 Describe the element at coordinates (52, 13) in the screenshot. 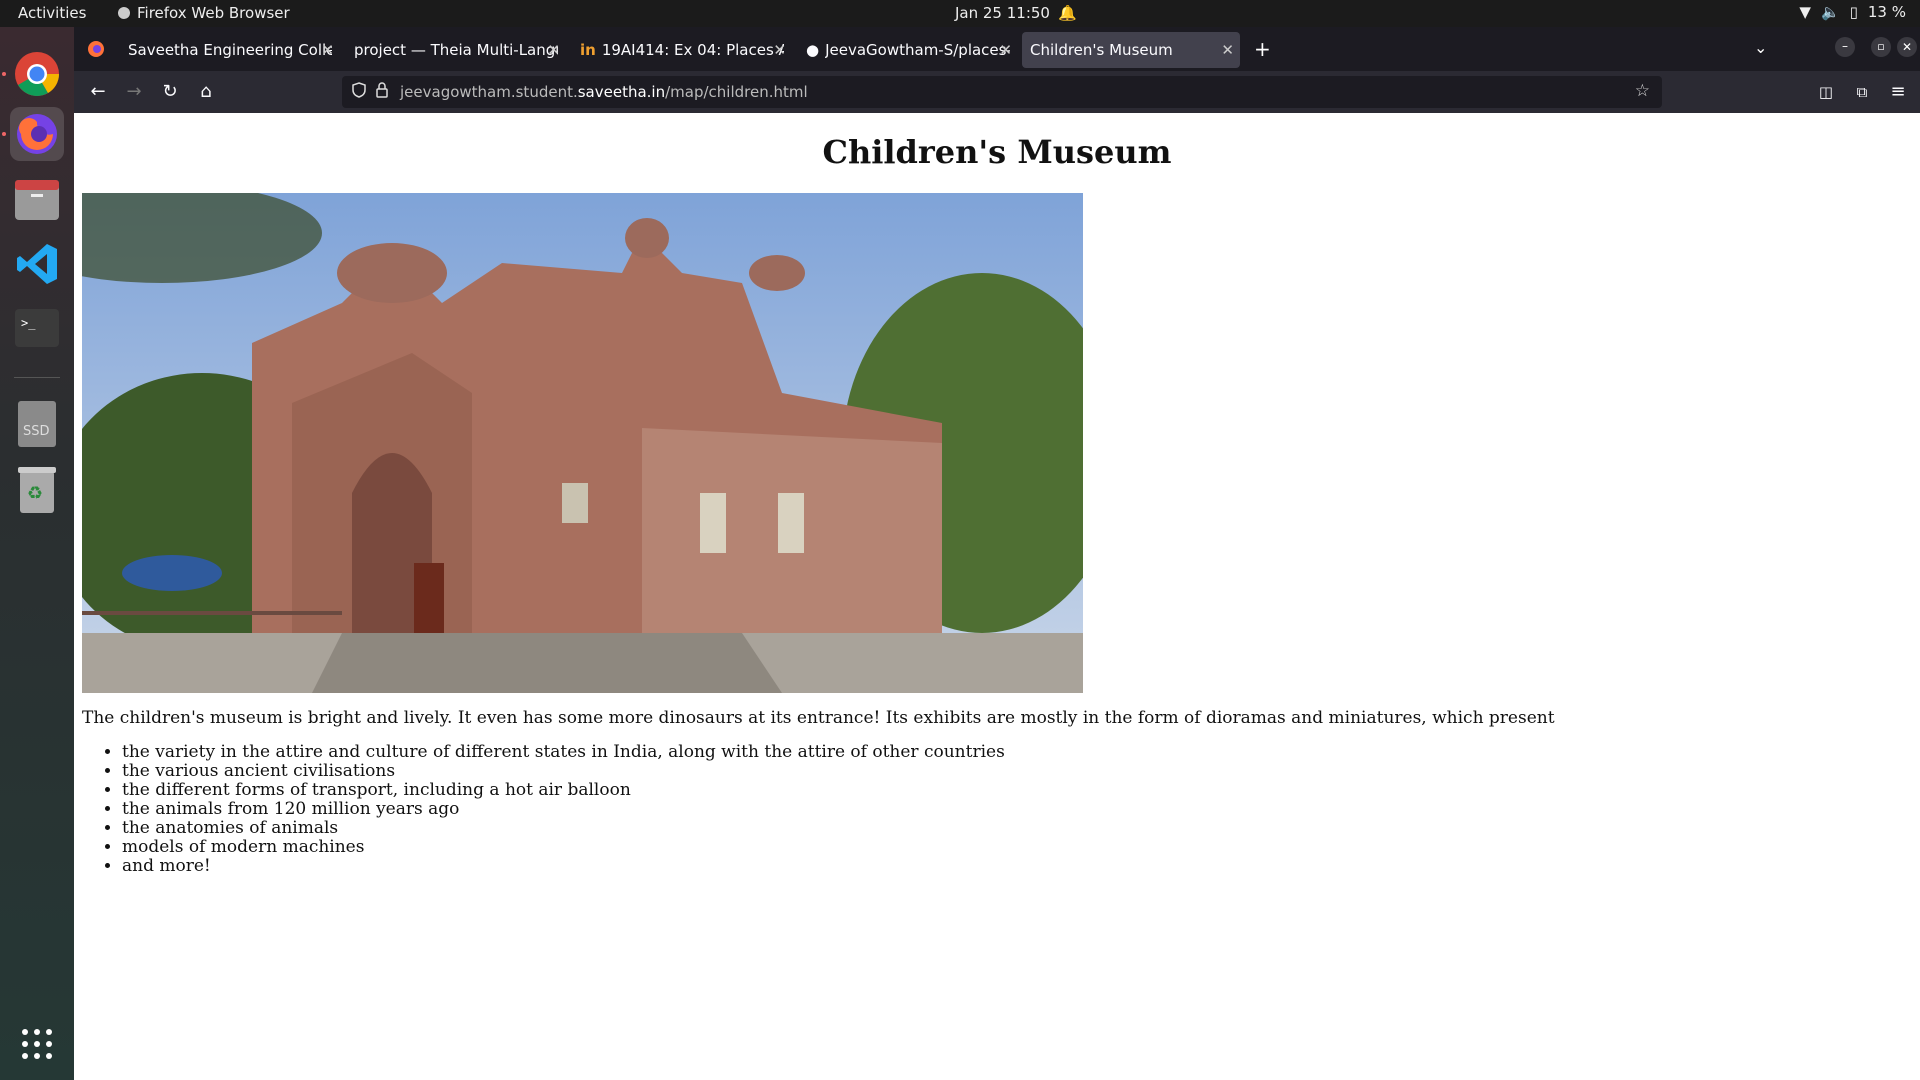

I see `activities-button: Activities` at that location.